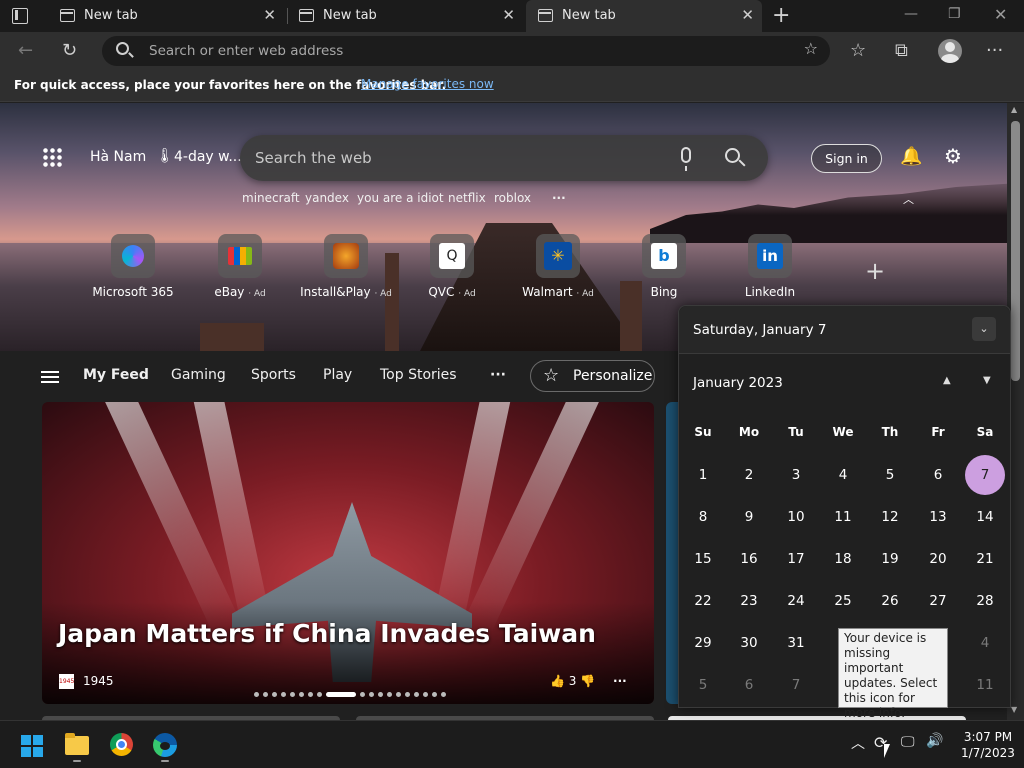 The image size is (1024, 768). What do you see at coordinates (672, 553) in the screenshot?
I see `second-feed-card` at bounding box center [672, 553].